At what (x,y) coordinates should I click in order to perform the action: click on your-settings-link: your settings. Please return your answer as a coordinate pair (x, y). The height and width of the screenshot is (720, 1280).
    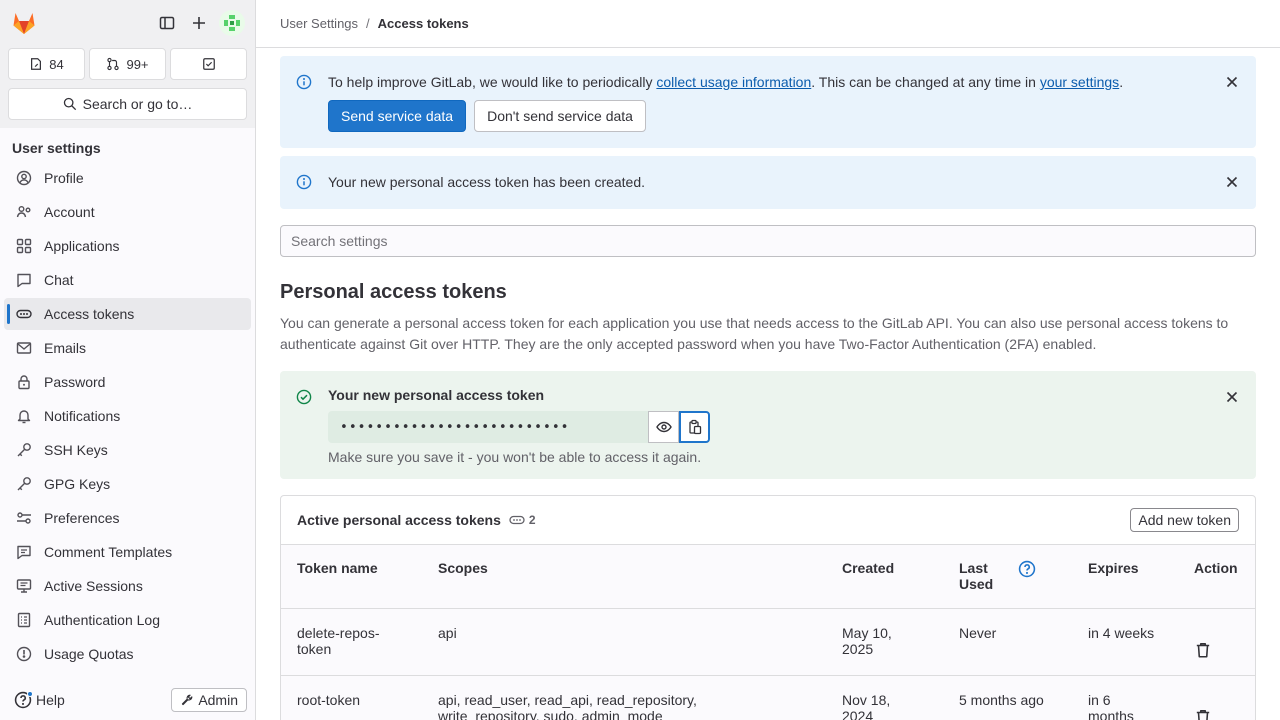
    Looking at the image, I should click on (1079, 82).